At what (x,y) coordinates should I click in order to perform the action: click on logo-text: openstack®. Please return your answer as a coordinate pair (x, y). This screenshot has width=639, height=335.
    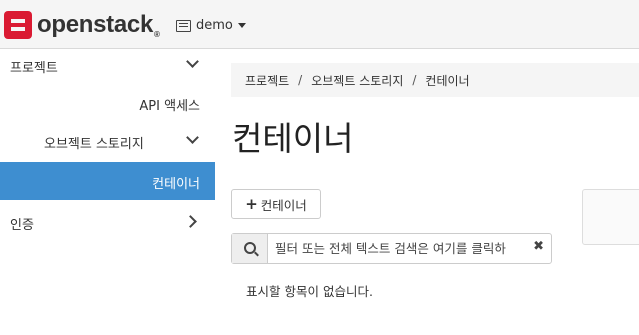
    Looking at the image, I should click on (98, 25).